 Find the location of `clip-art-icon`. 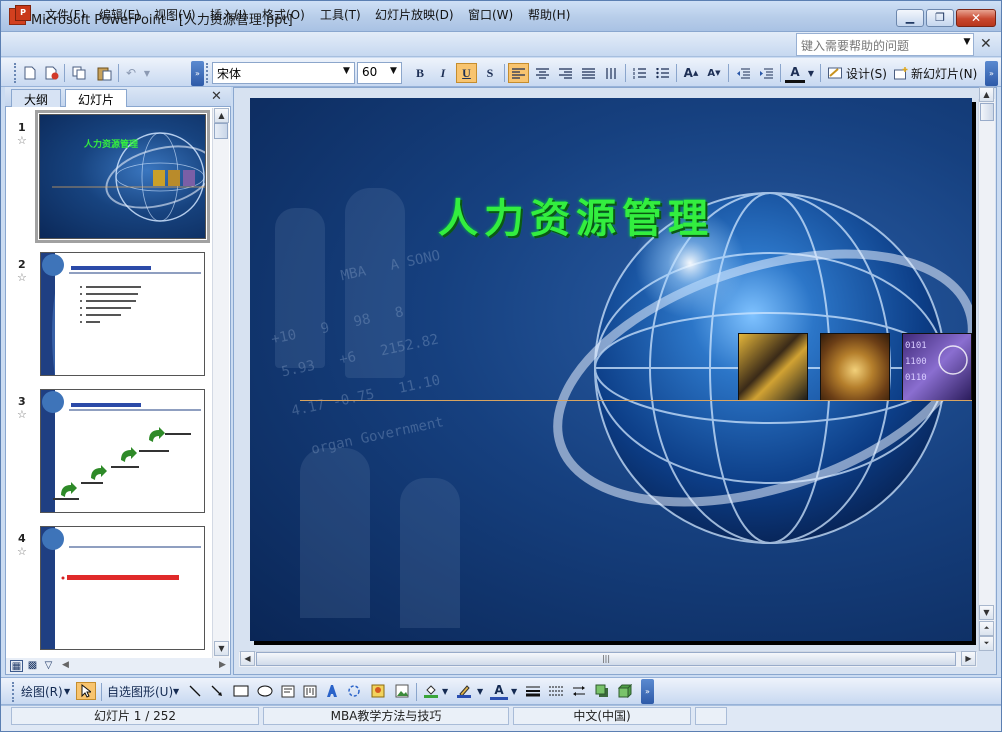

clip-art-icon is located at coordinates (378, 691).